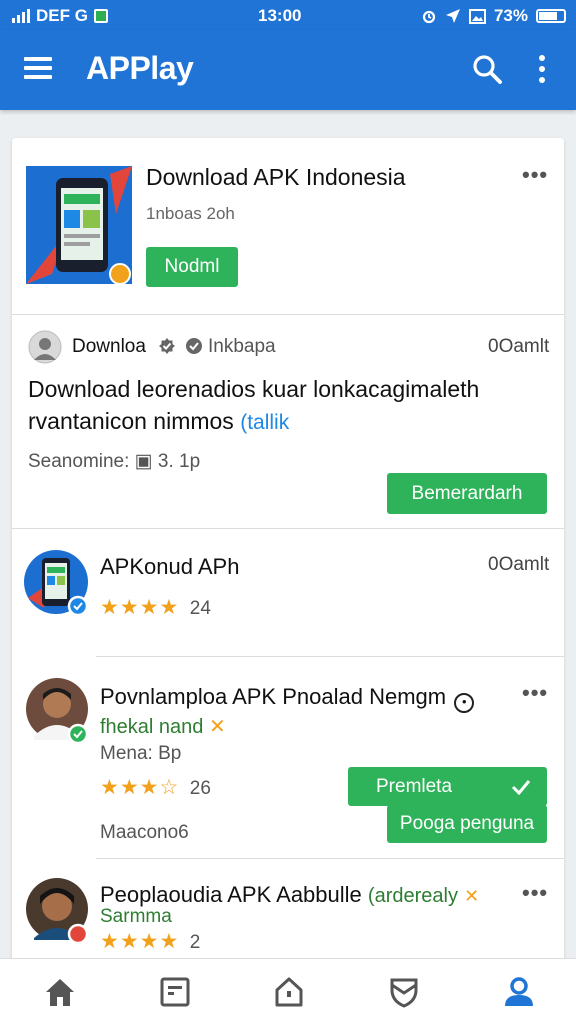 This screenshot has height=1024, width=576. I want to click on news-icon, so click(175, 992).